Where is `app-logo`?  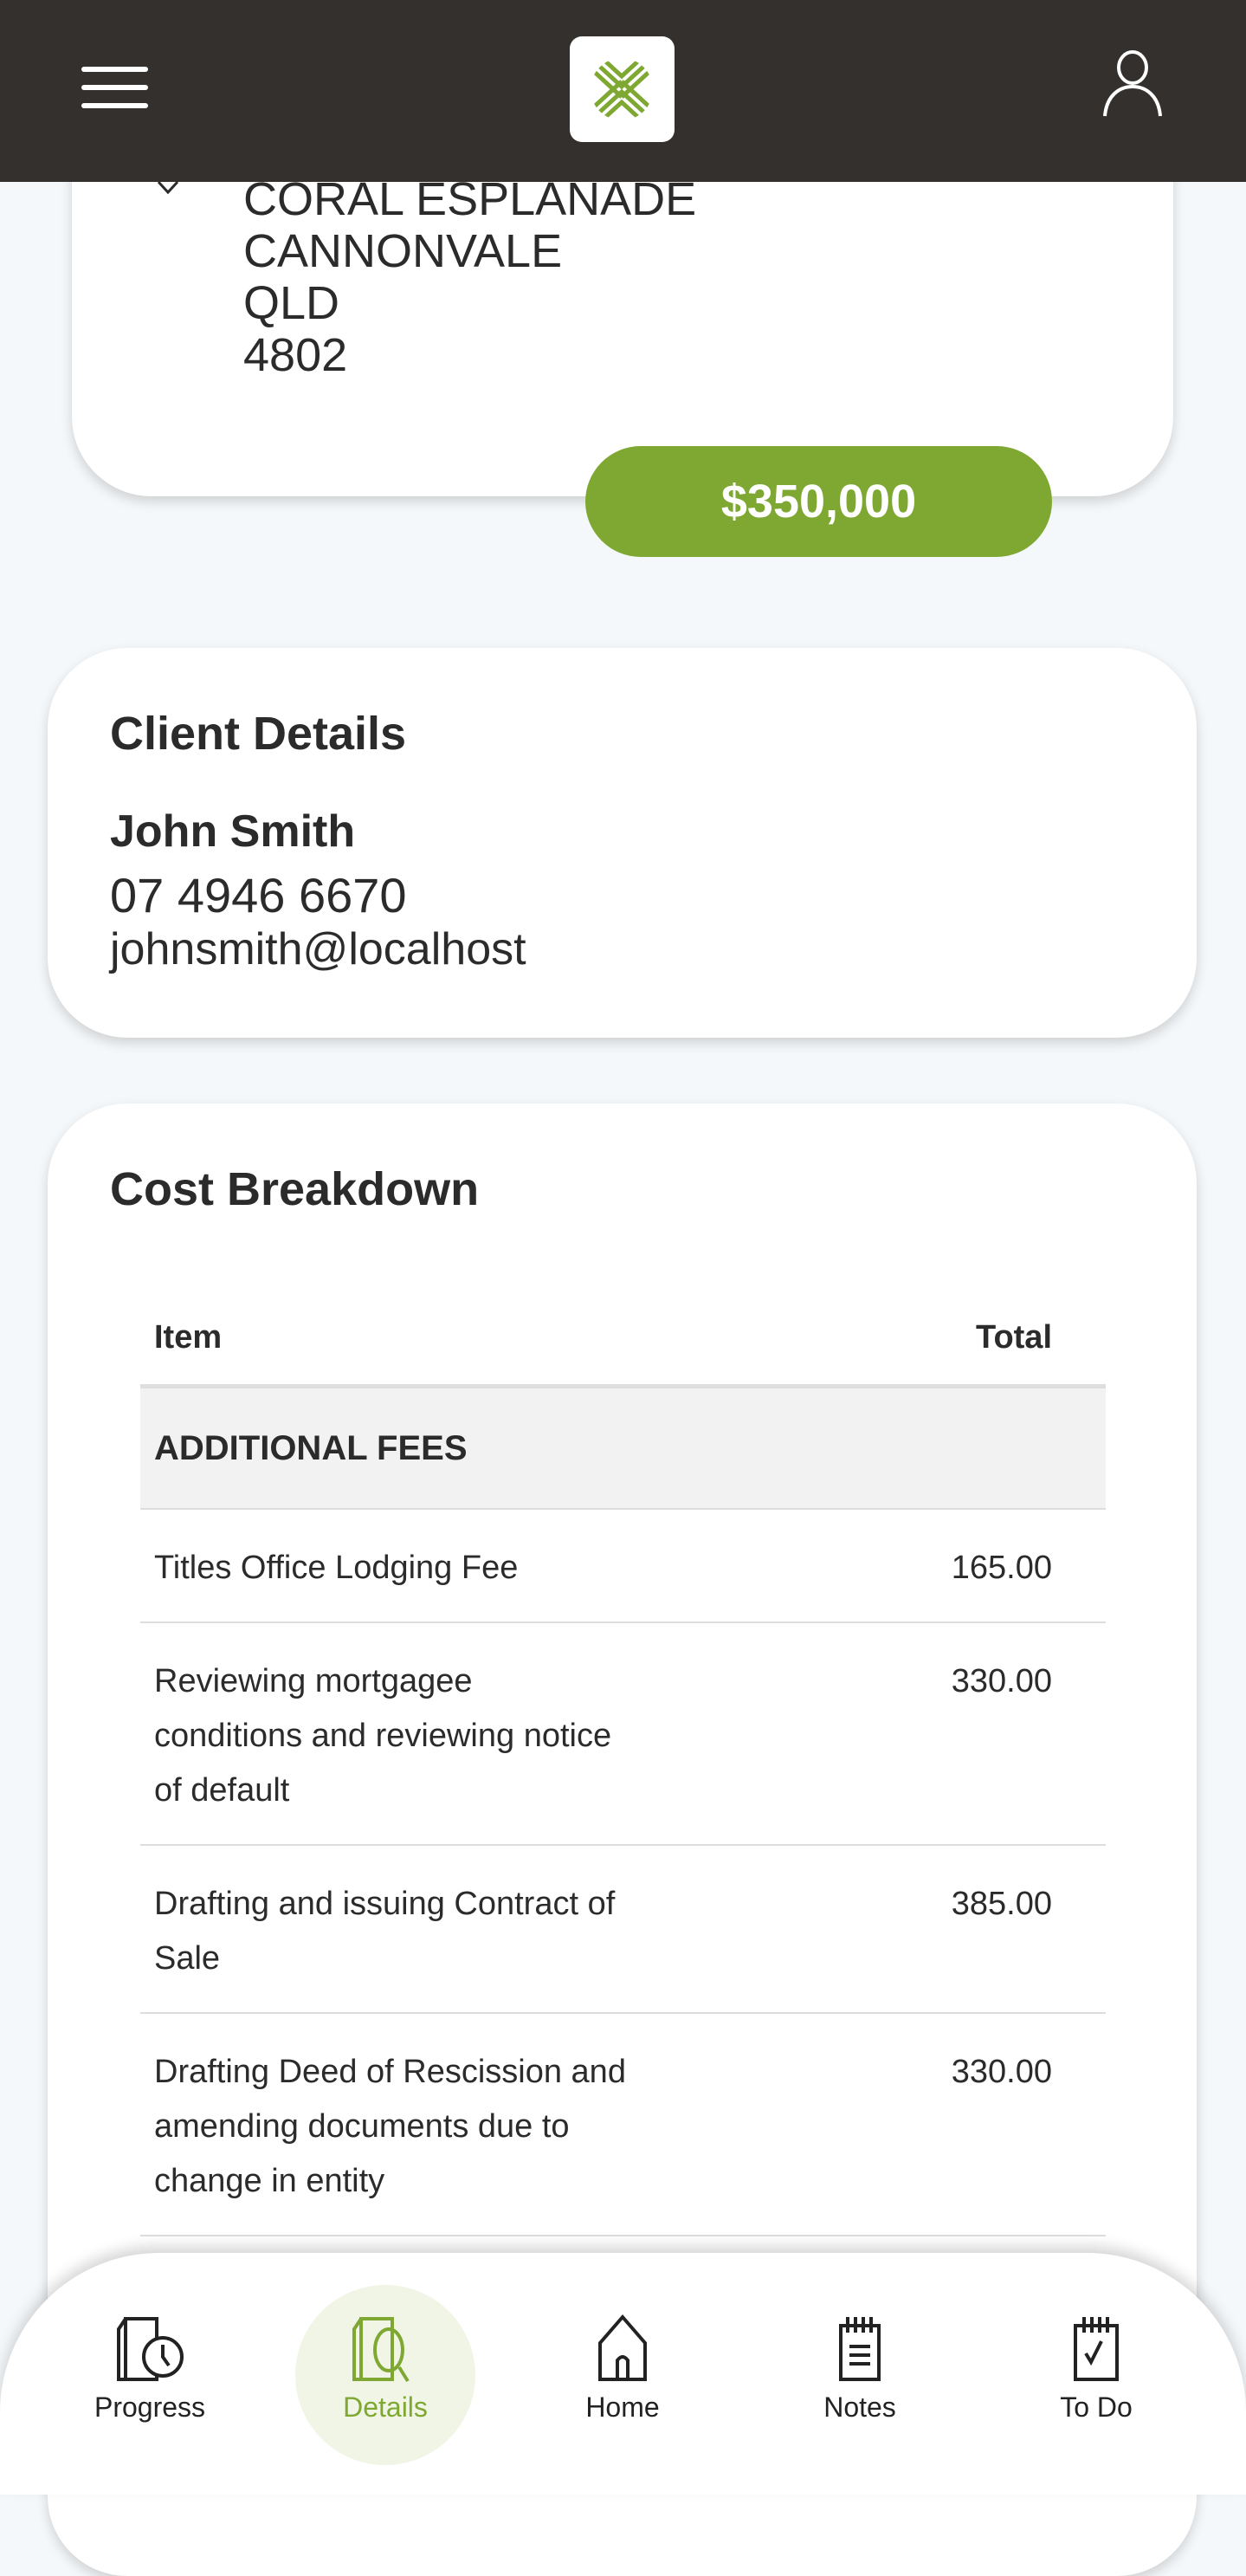
app-logo is located at coordinates (622, 89).